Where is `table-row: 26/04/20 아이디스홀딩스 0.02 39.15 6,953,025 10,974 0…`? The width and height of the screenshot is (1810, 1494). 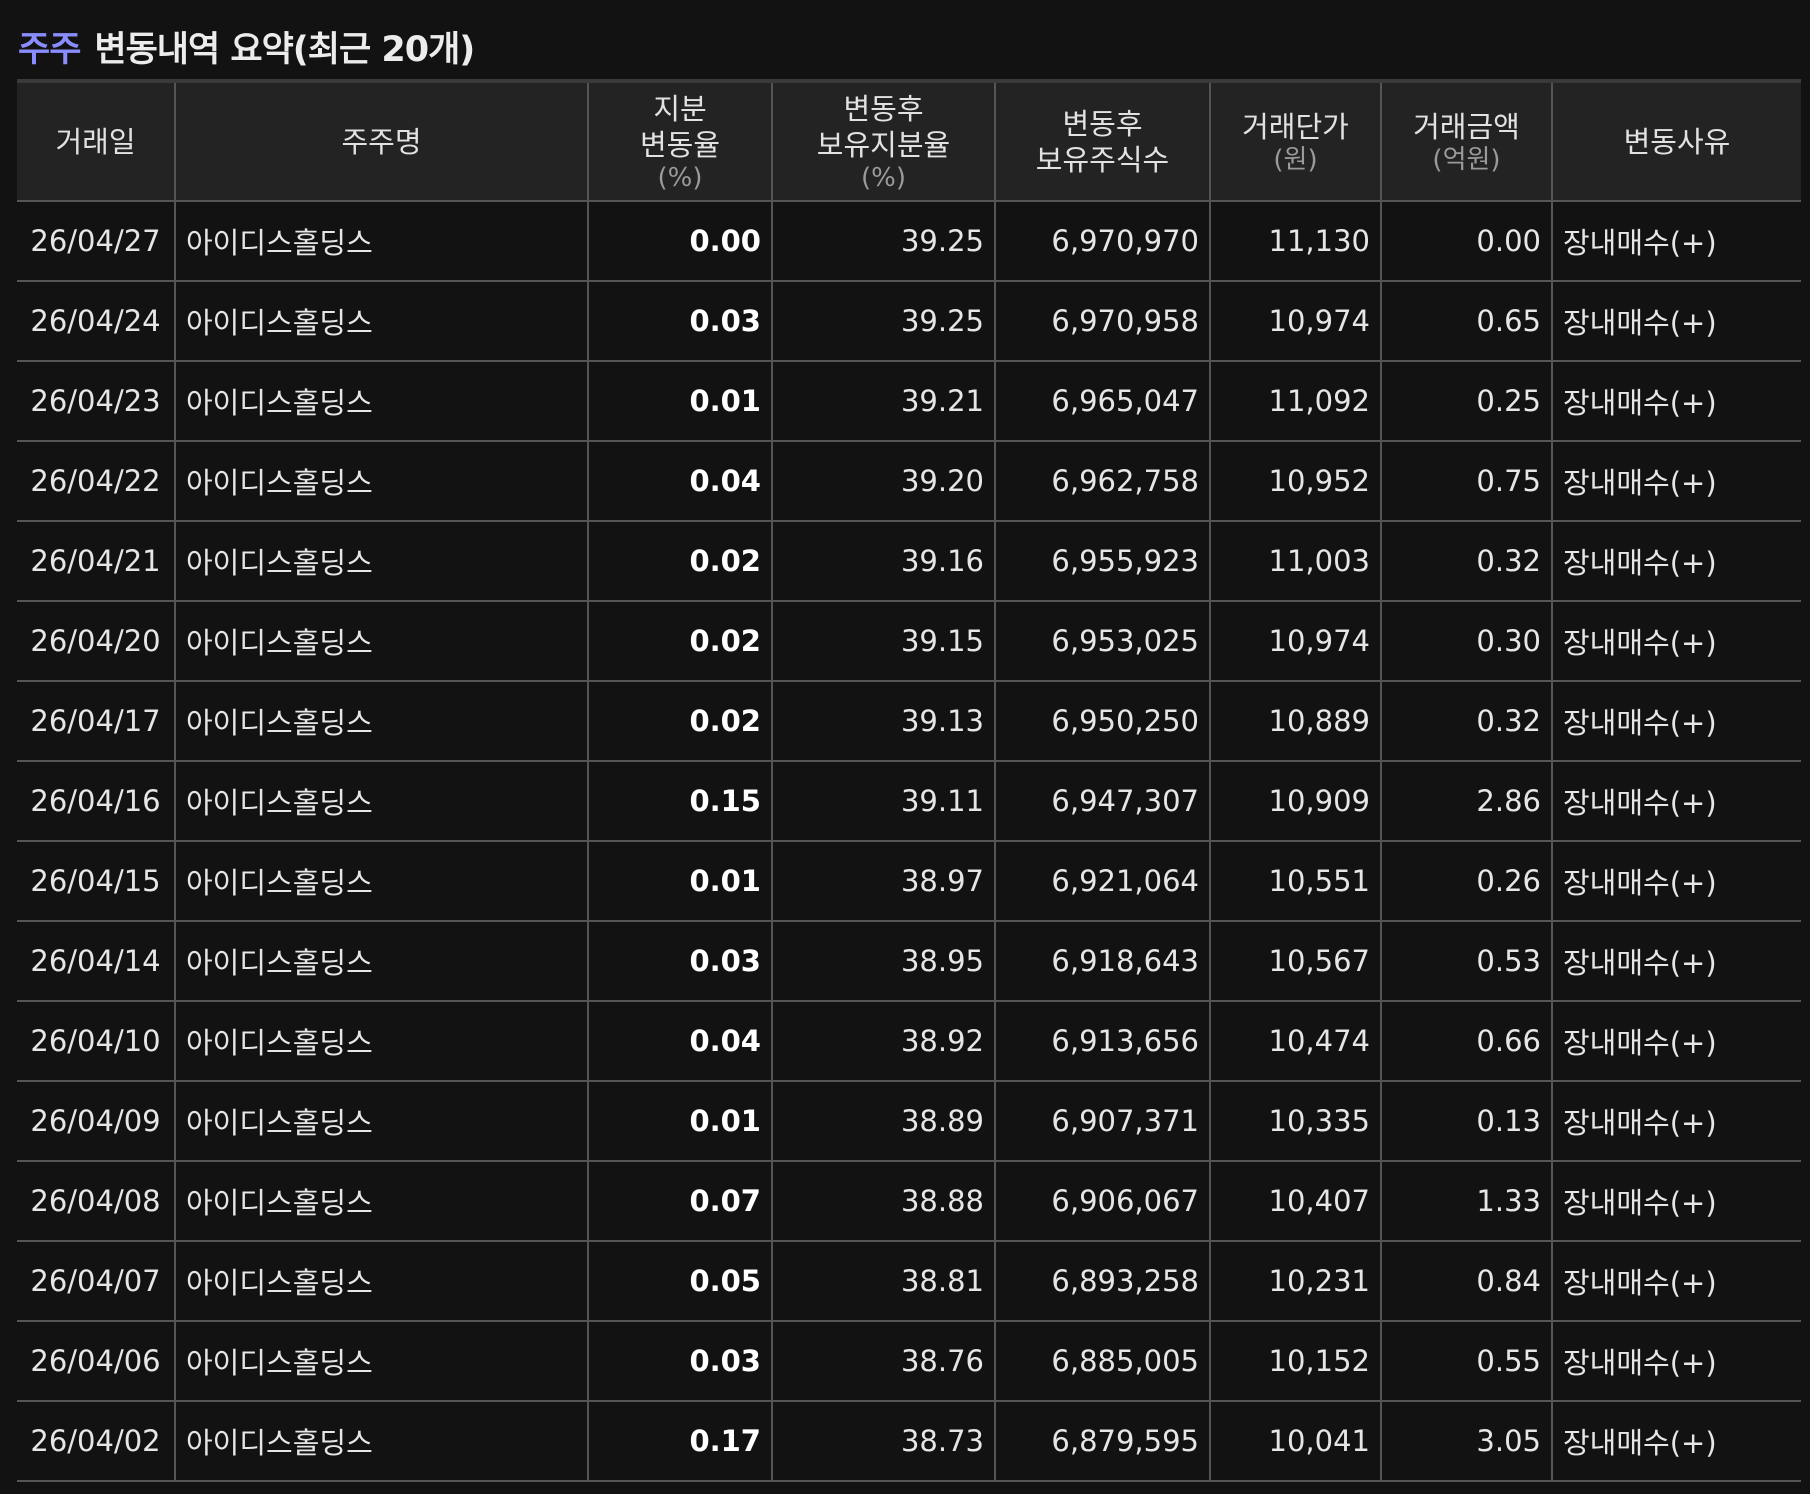
table-row: 26/04/20 아이디스홀딩스 0.02 39.15 6,953,025 10,974 0… is located at coordinates (909, 641).